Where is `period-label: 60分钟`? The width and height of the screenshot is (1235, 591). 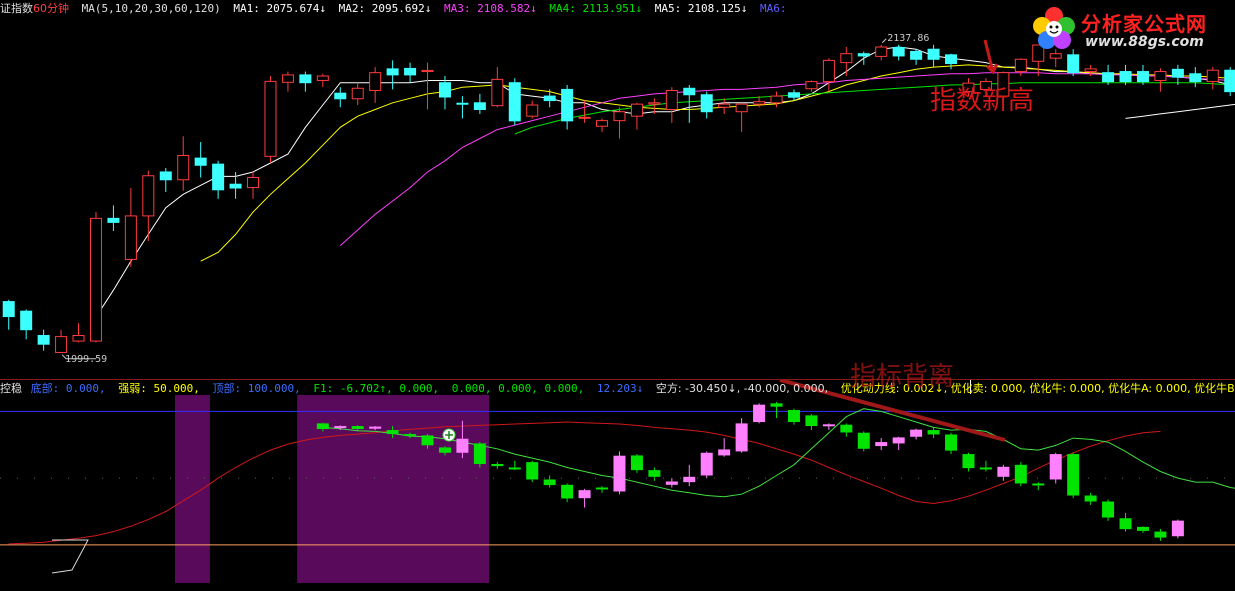 period-label: 60分钟 is located at coordinates (51, 8).